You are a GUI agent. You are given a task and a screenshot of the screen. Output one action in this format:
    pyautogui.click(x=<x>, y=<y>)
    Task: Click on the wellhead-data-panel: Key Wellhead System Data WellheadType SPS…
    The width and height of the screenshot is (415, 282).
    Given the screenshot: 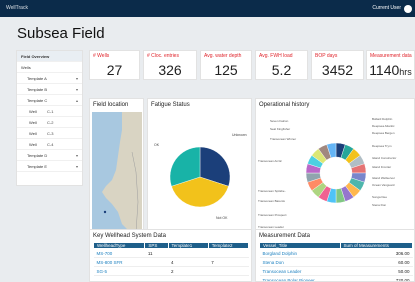 What is the action you would take?
    pyautogui.click(x=170, y=255)
    